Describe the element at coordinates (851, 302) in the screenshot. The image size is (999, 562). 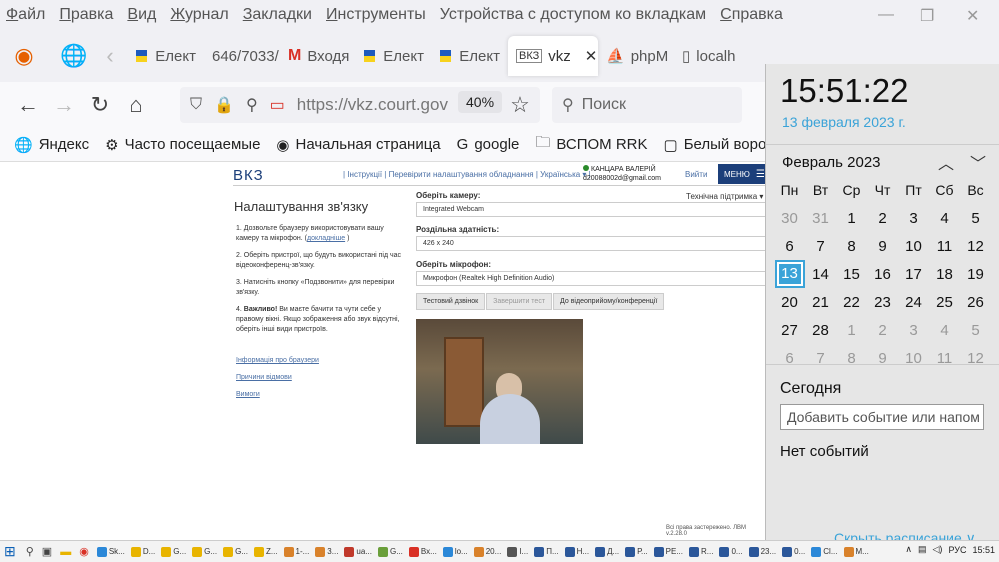
I see `calendar-day: 22` at that location.